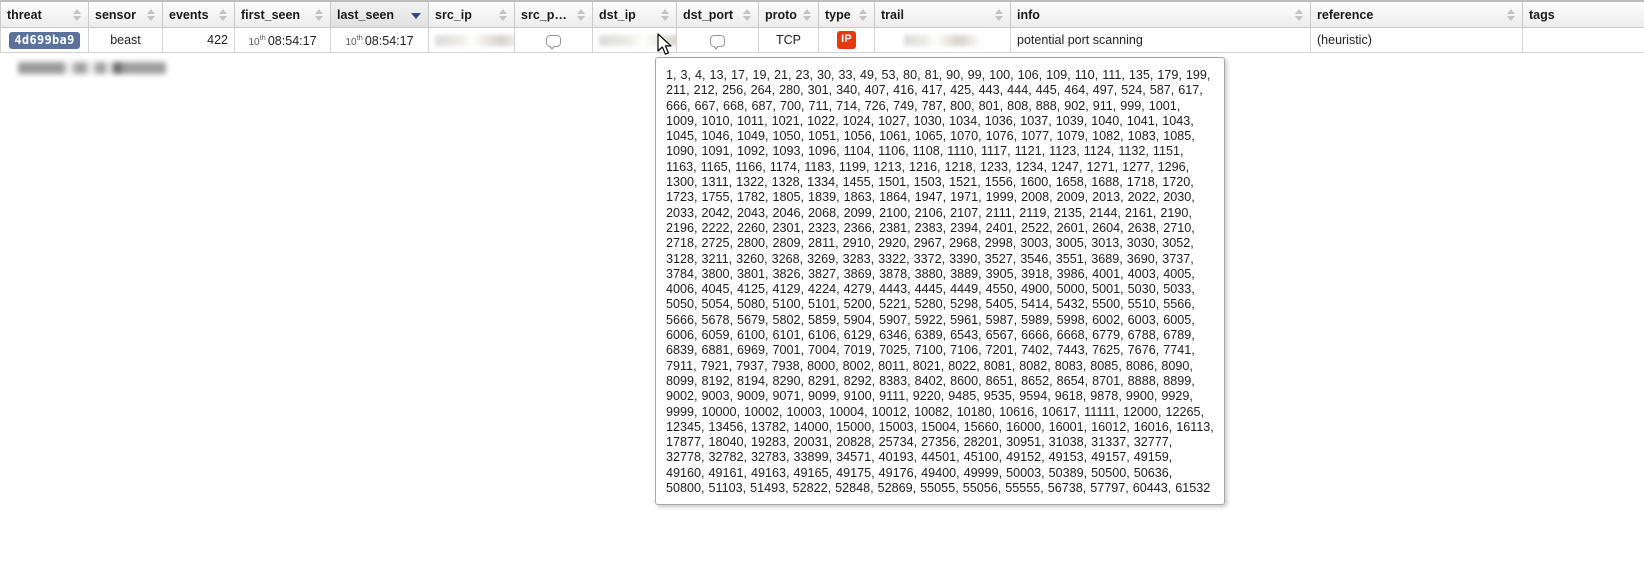 This screenshot has height=571, width=1644. Describe the element at coordinates (1542, 14) in the screenshot. I see `column-header-label: tags` at that location.